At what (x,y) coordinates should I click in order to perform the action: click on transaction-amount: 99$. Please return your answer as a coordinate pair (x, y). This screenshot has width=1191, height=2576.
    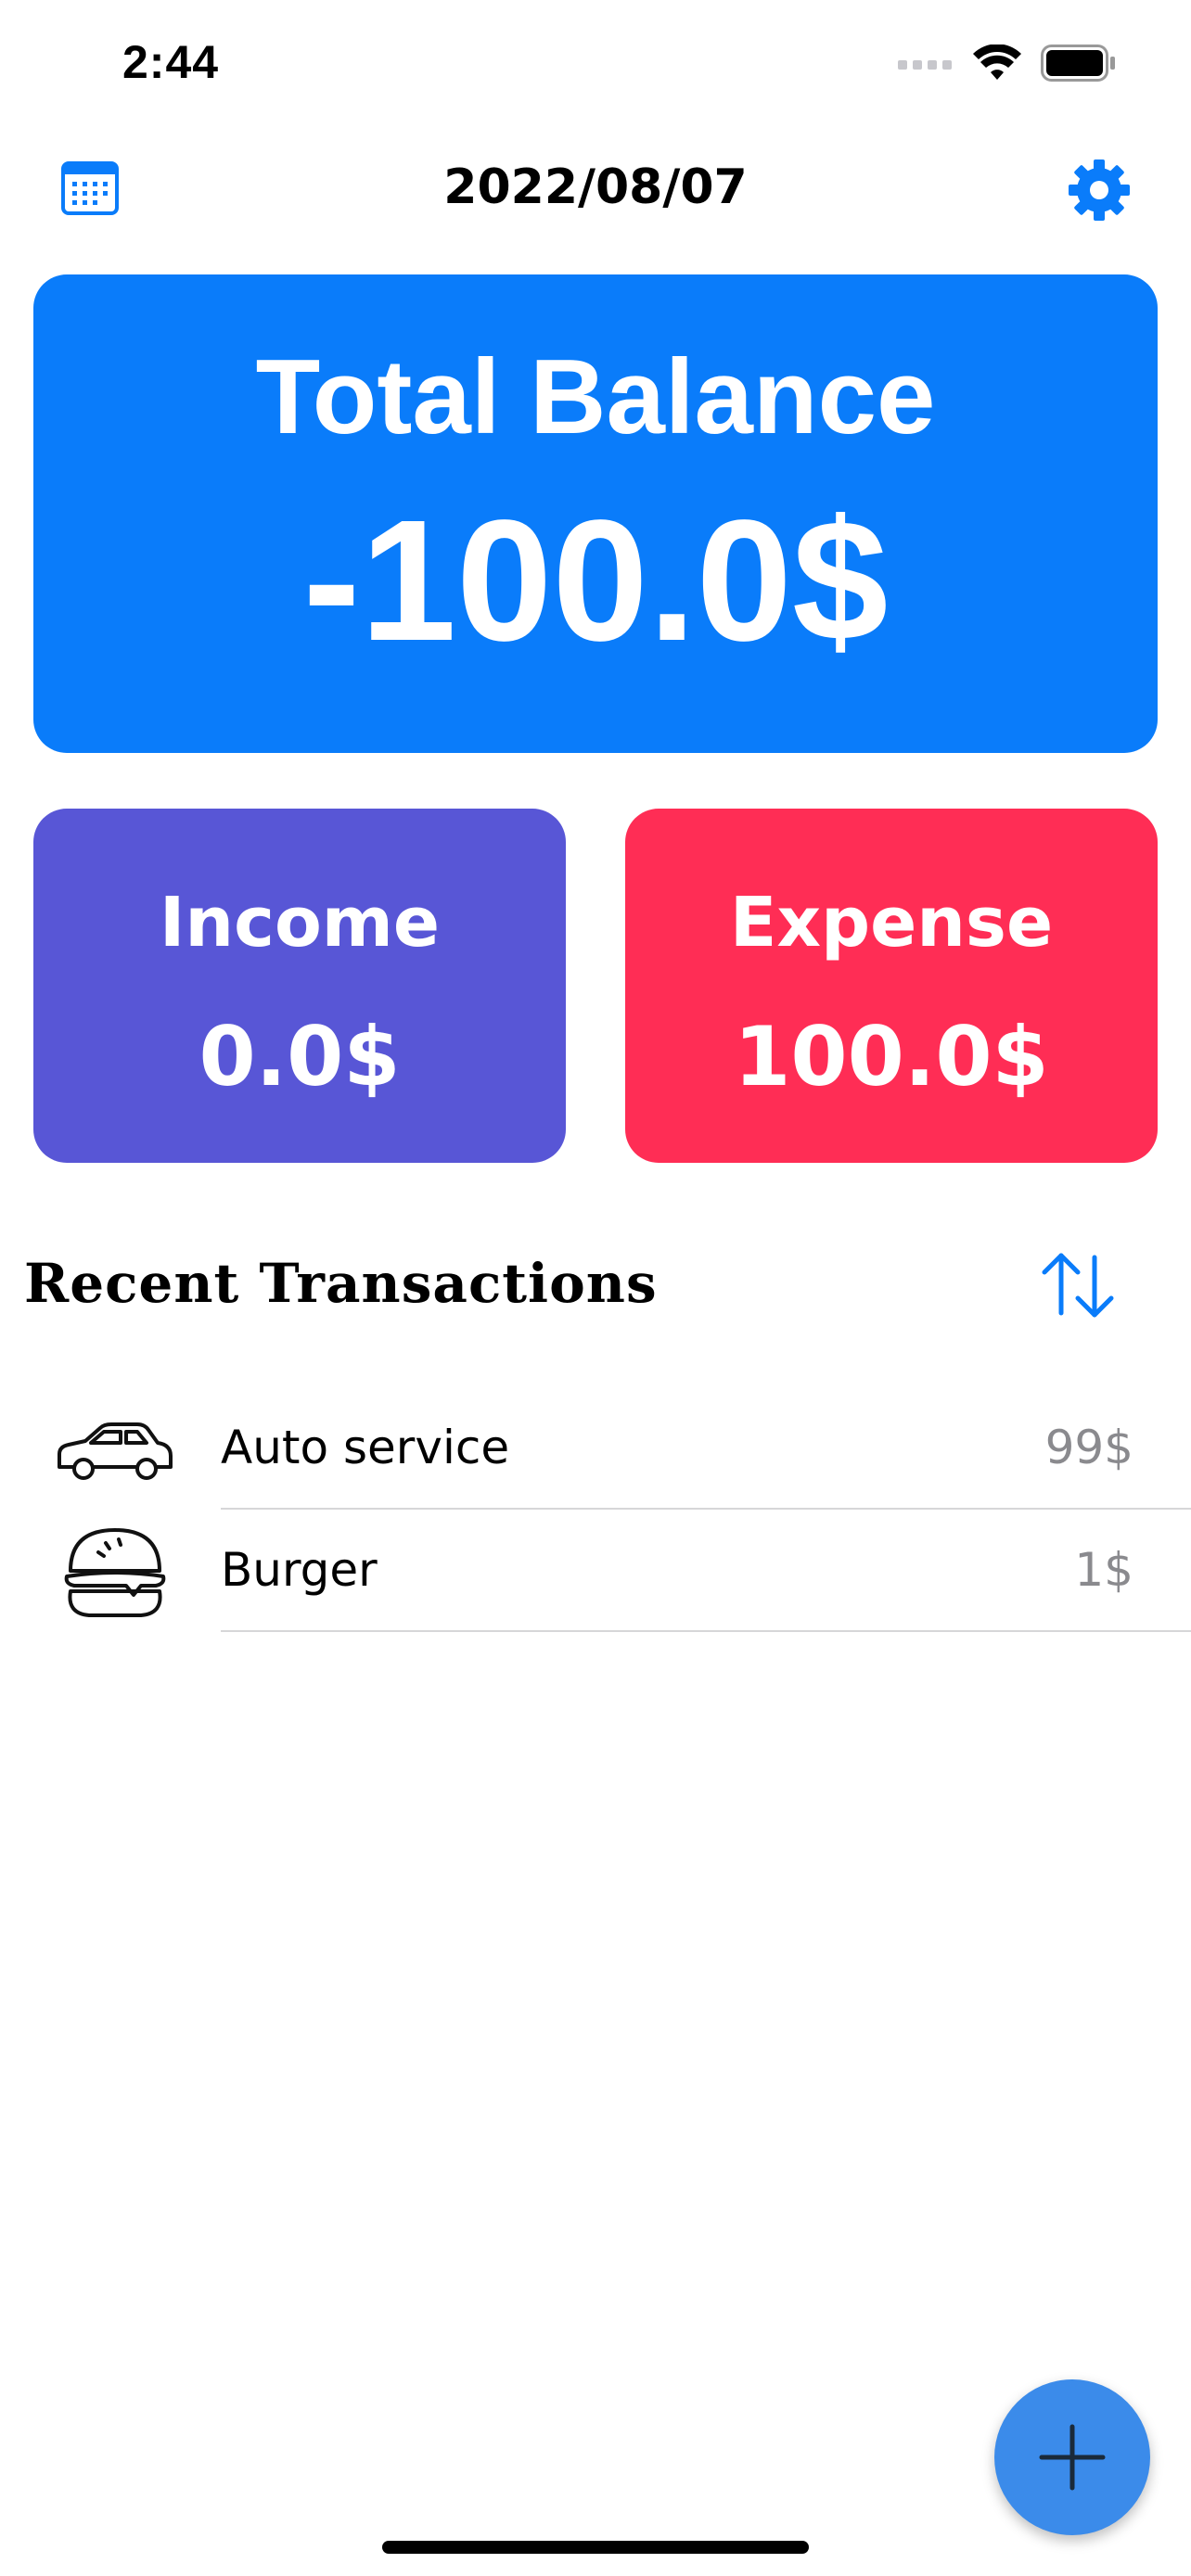
    Looking at the image, I should click on (1088, 1447).